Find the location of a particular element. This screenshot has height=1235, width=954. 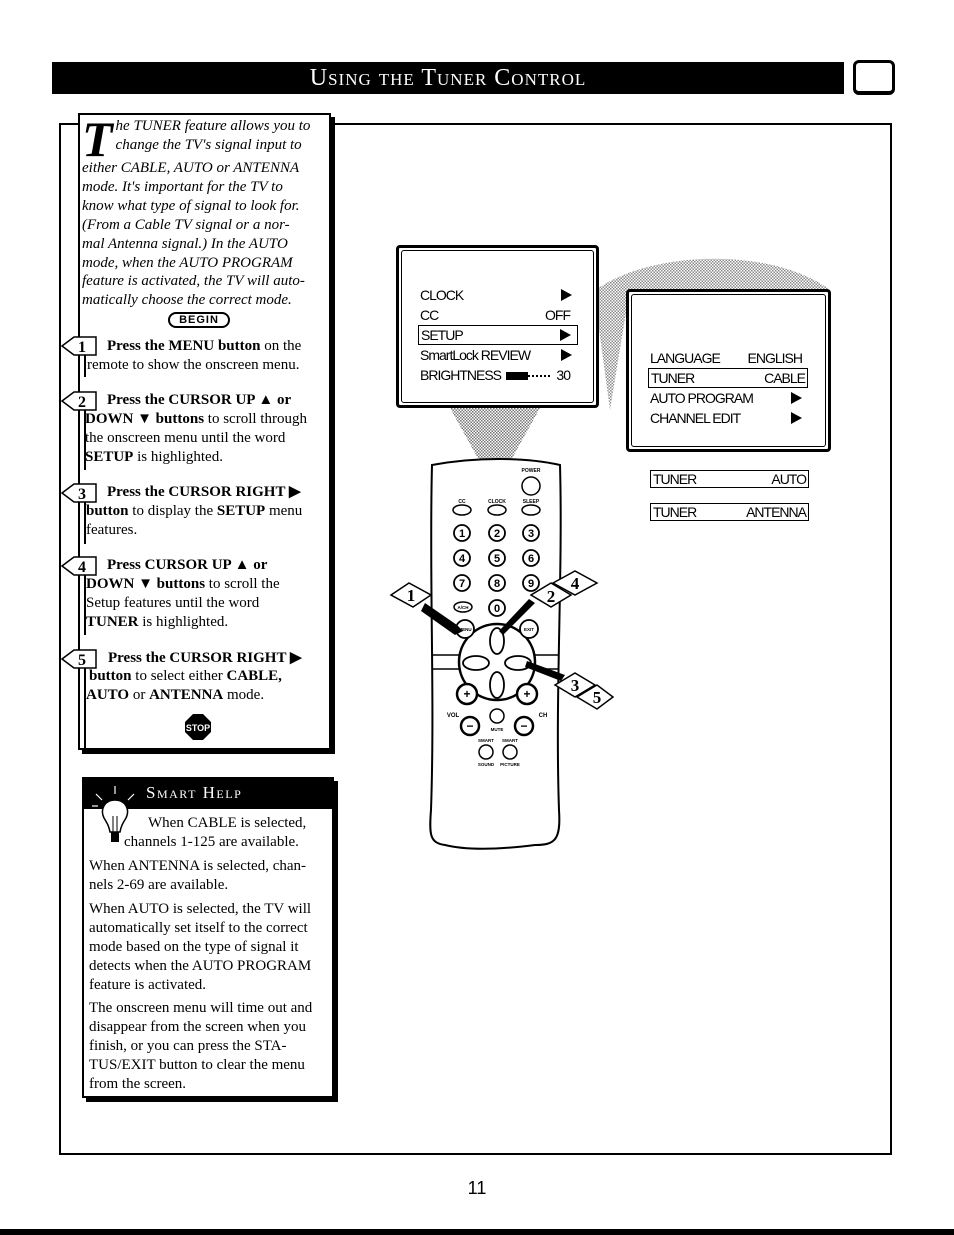

step-text: is highlighted. is located at coordinates (178, 457).